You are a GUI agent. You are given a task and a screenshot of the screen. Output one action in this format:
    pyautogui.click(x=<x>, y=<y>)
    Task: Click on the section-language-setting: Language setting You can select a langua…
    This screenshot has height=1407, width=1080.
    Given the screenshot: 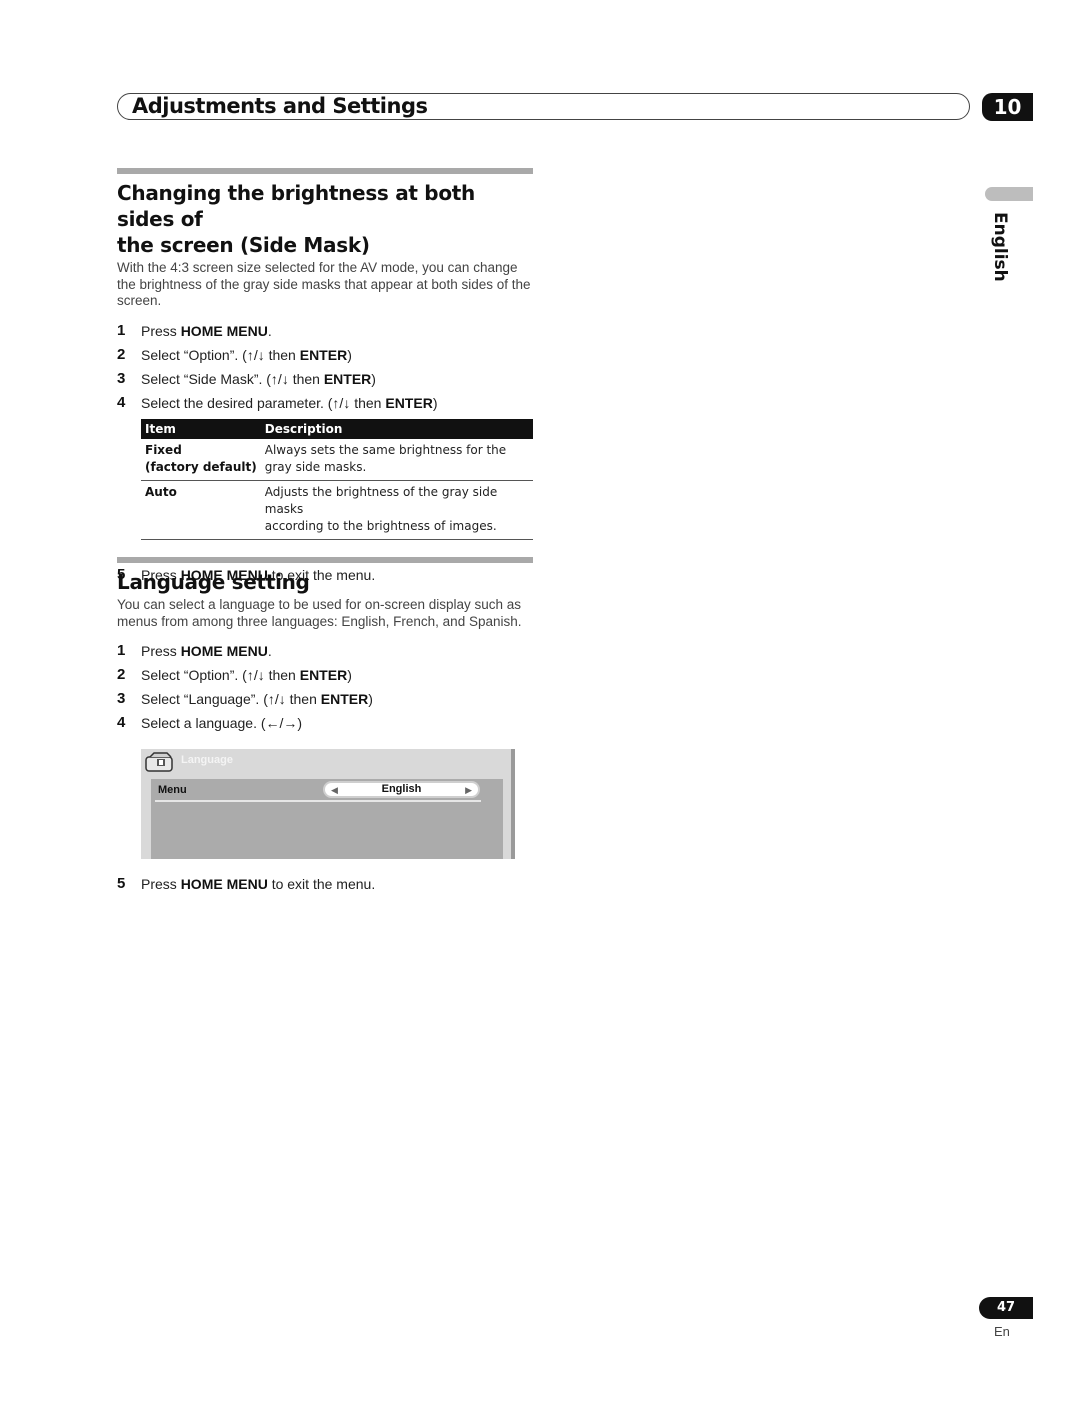 What is the action you would take?
    pyautogui.click(x=325, y=726)
    